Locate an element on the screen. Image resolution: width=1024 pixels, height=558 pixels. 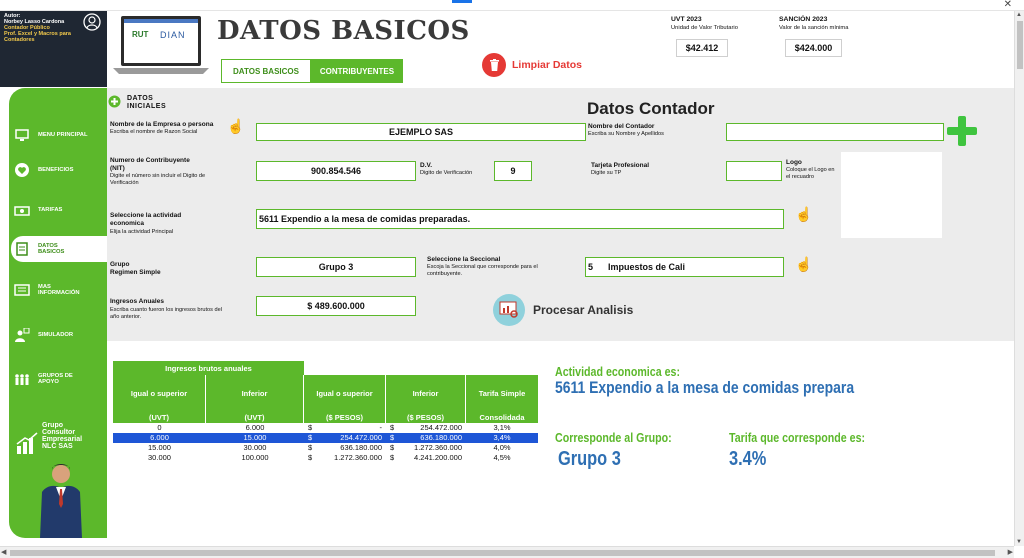
uvt-subtitle: Unidad de Valor Tributario is located at coordinates (704, 28).